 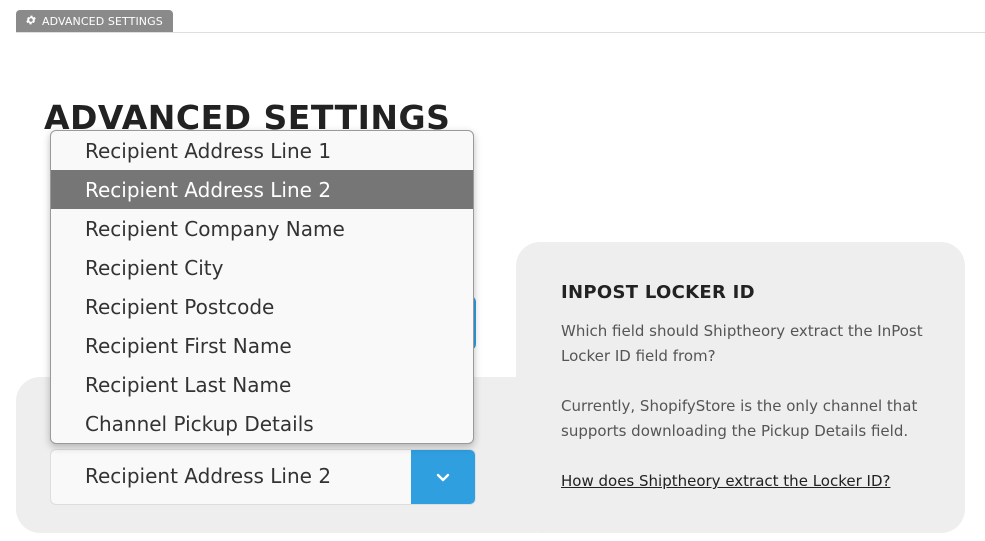 I want to click on option-recipient-address-line-1: Recipient Address Line 1, so click(x=262, y=150).